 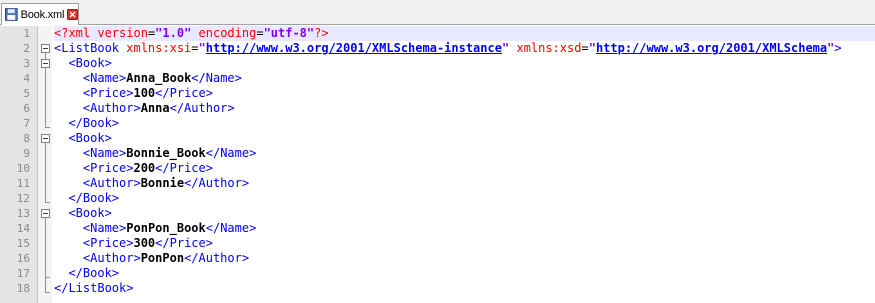 I want to click on code-line: <Author>PonPon</Author>, so click(x=166, y=258).